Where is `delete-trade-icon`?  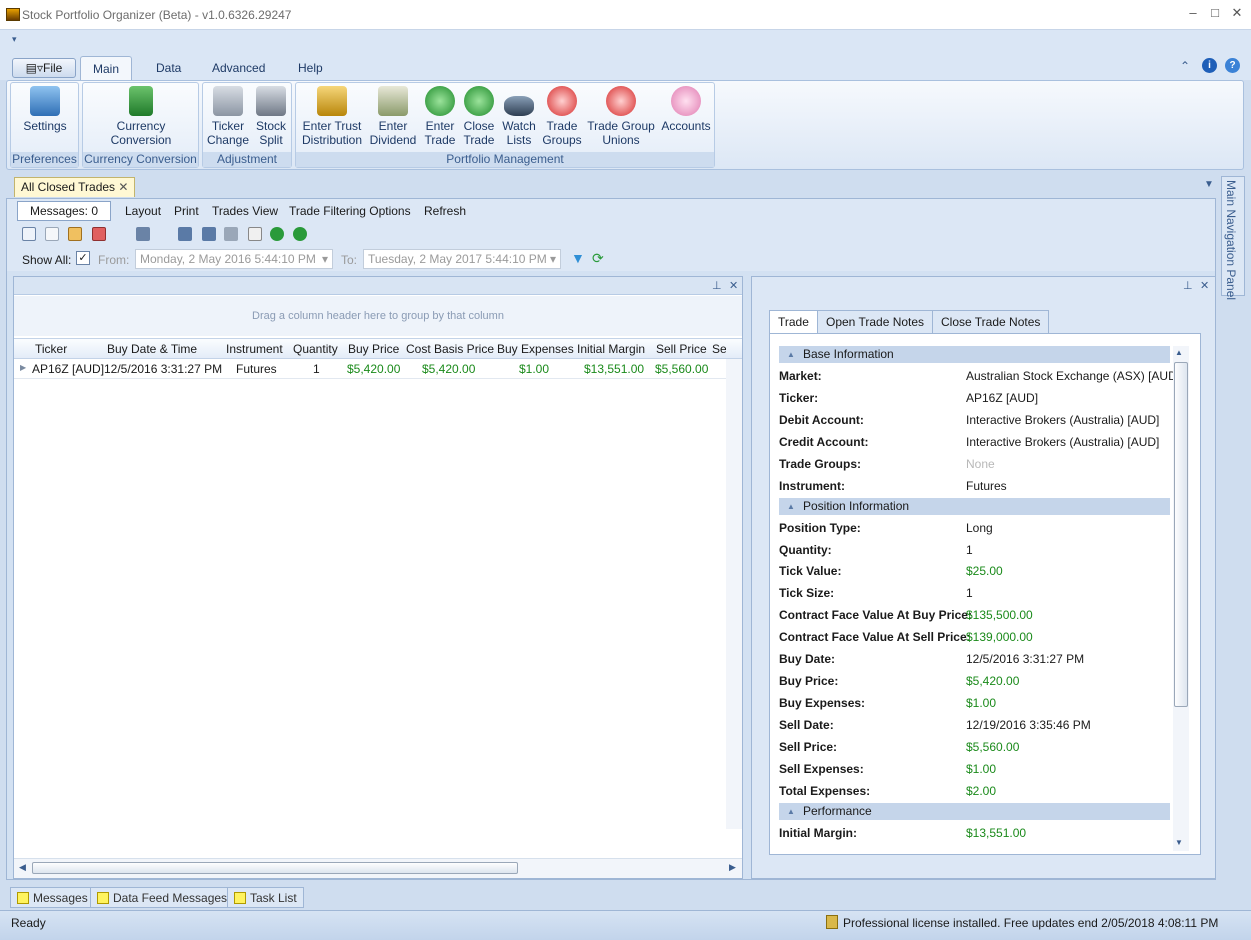
delete-trade-icon is located at coordinates (99, 234).